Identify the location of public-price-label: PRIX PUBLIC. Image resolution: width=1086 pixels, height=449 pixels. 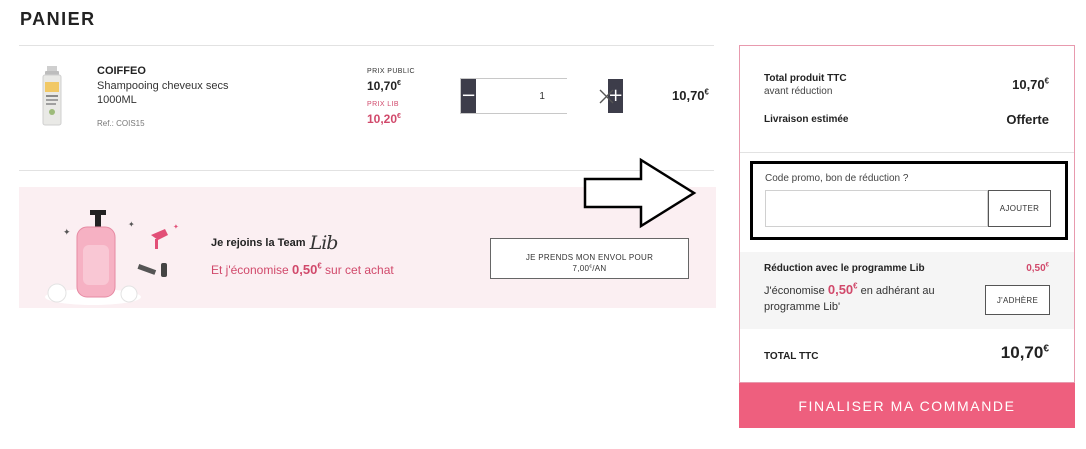
(391, 71).